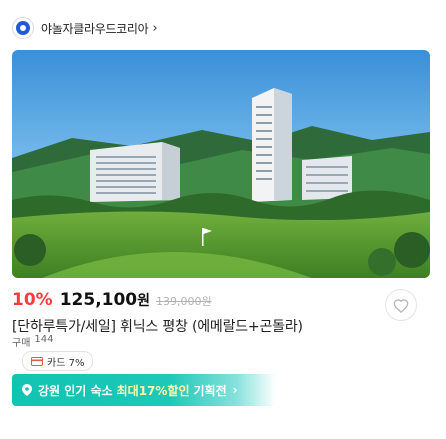  What do you see at coordinates (157, 326) in the screenshot?
I see `product-title: [단하루특가/세일] 휘닉스 평창 (에메랄드+곤돌라)` at bounding box center [157, 326].